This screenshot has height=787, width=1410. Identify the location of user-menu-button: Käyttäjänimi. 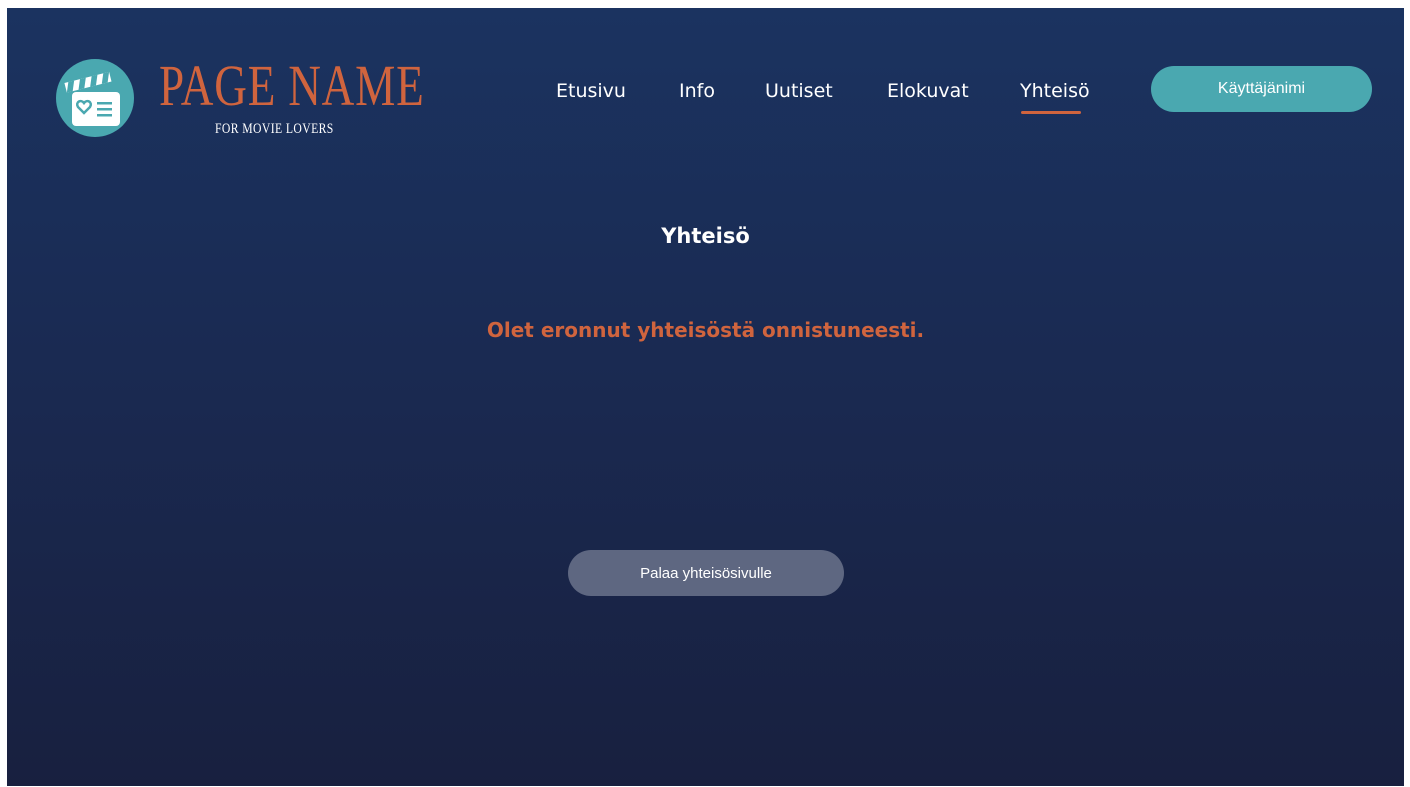
(1261, 89).